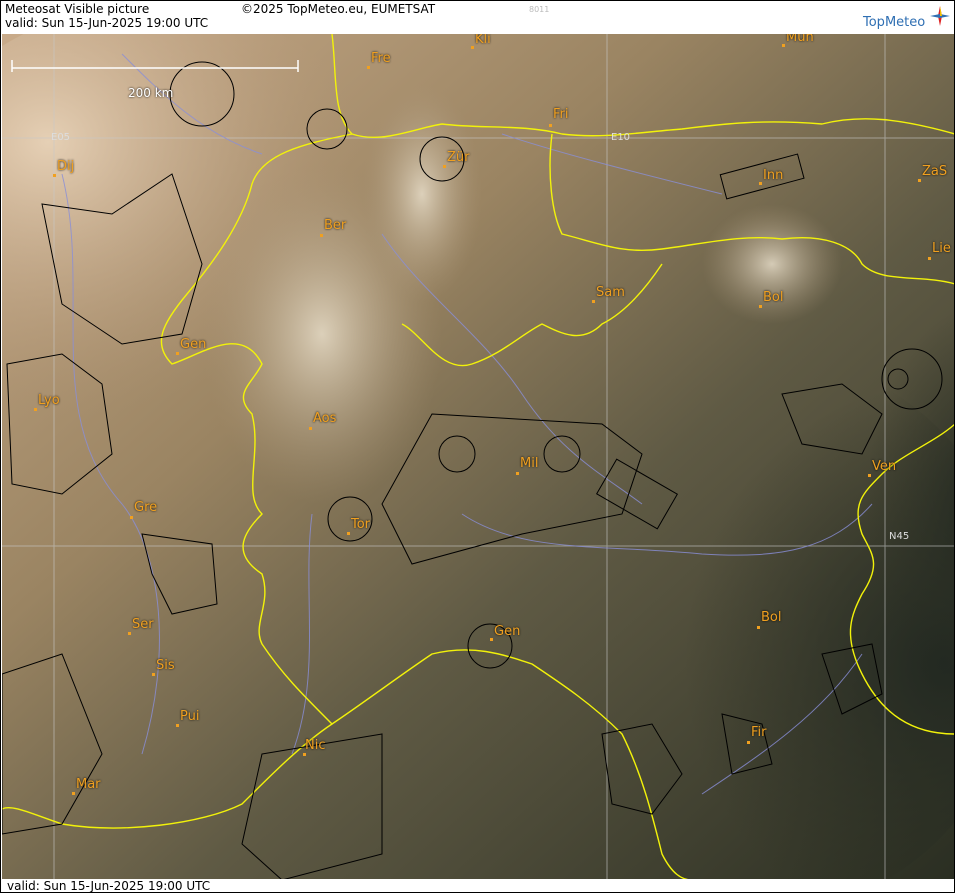 The image size is (955, 893). I want to click on city-label: Lyo, so click(49, 400).